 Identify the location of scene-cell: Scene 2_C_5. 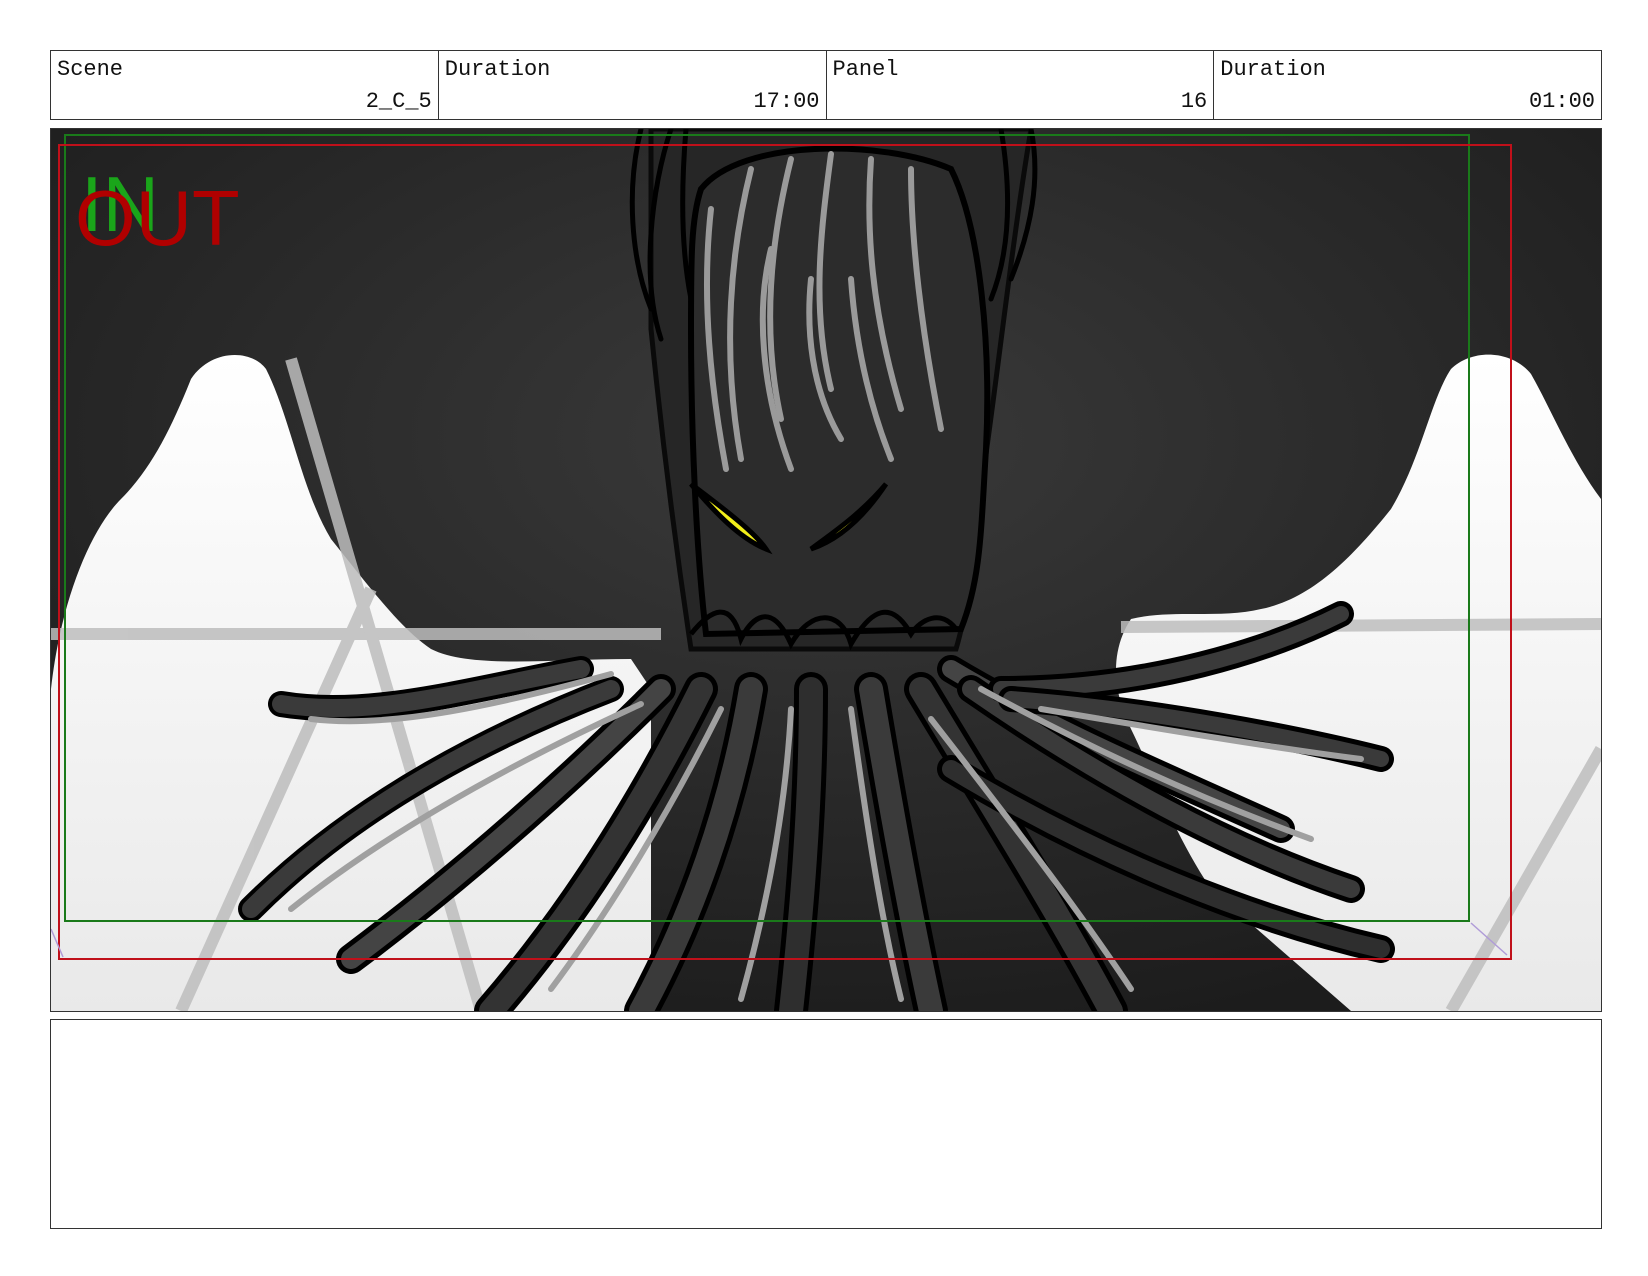
(245, 85).